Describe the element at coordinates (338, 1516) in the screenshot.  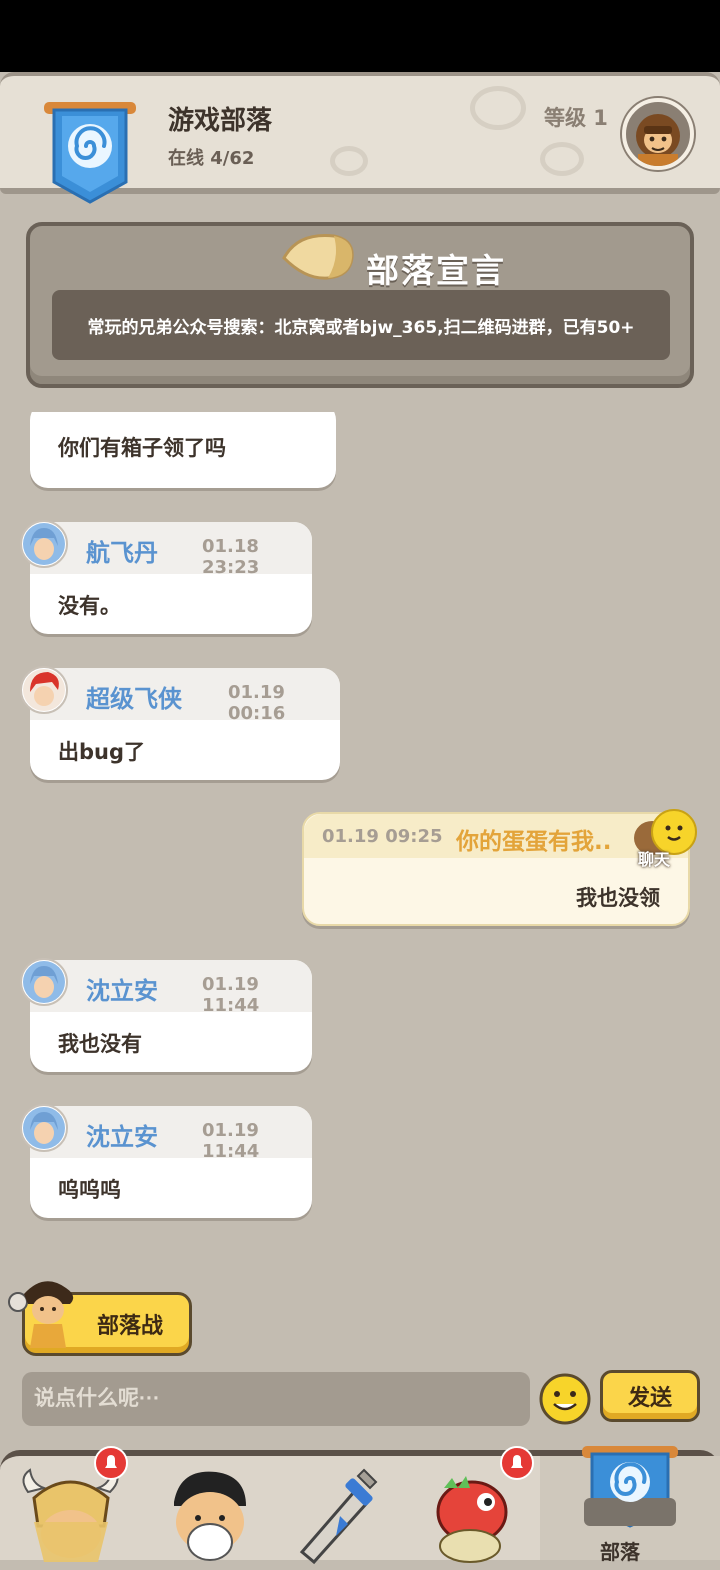
I see `sword-icon` at that location.